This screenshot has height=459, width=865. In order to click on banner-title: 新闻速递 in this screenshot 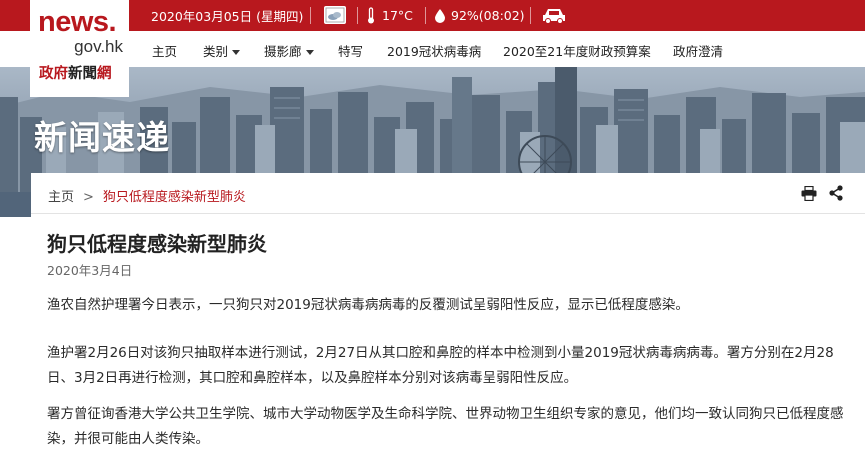, I will do `click(102, 137)`.